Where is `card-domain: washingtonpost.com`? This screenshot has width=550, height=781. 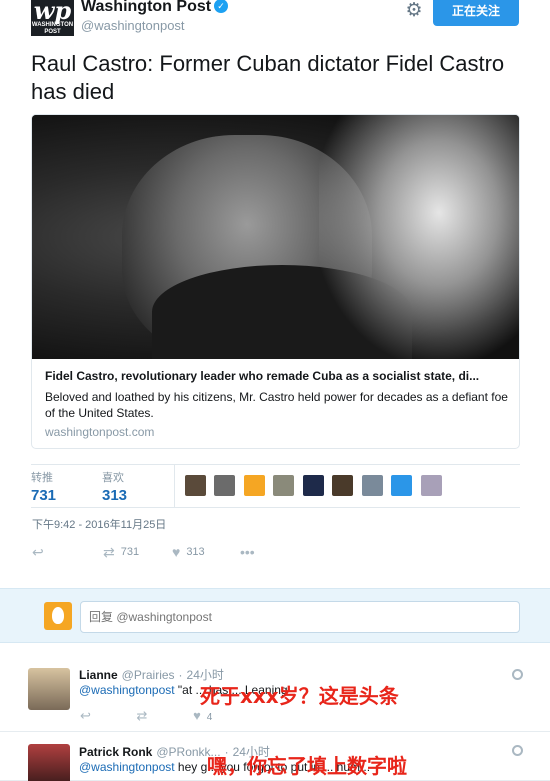 card-domain: washingtonpost.com is located at coordinates (99, 432).